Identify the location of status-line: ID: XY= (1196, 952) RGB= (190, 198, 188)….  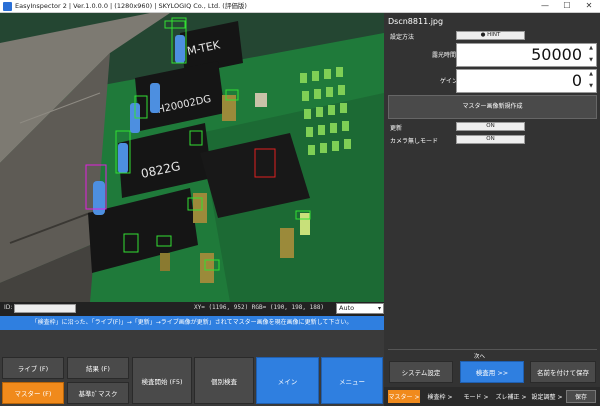
(192, 309).